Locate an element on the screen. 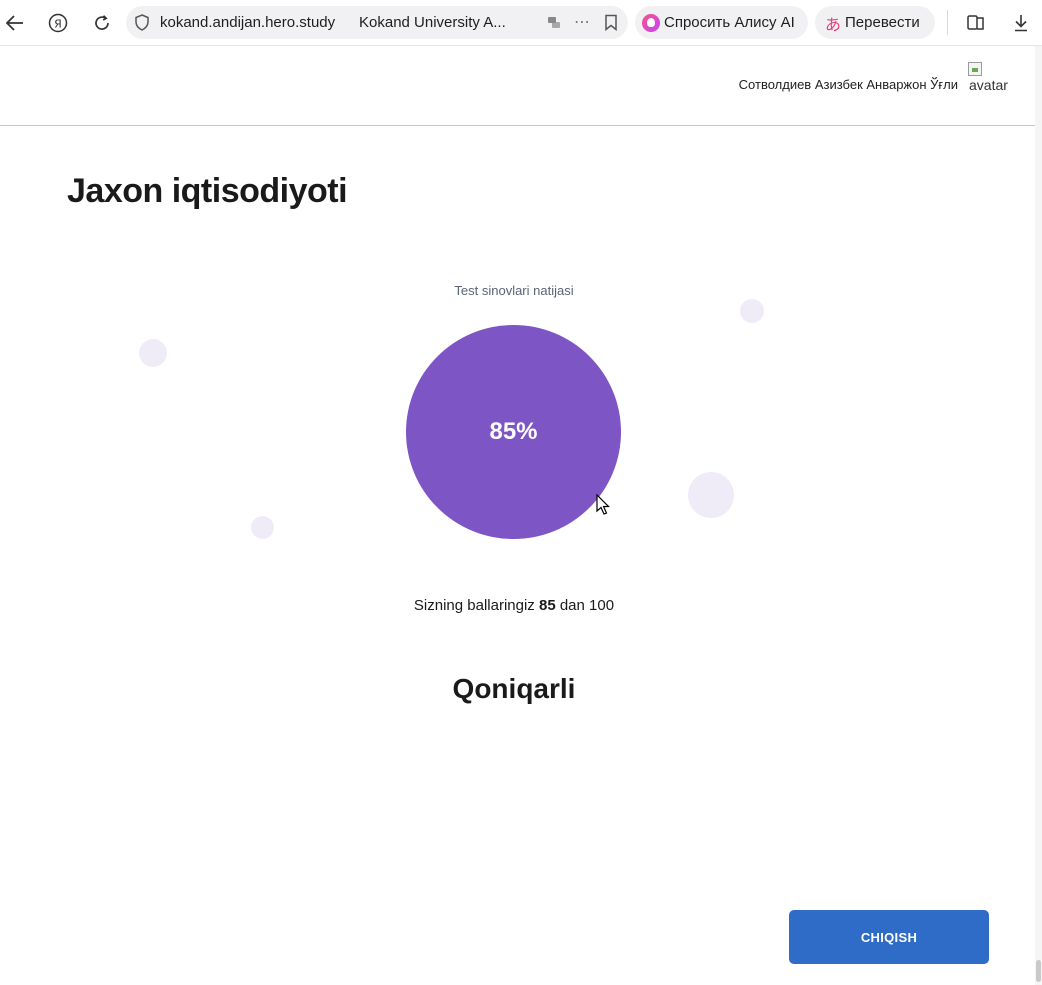 This screenshot has width=1042, height=985. broken-image-icon is located at coordinates (975, 69).